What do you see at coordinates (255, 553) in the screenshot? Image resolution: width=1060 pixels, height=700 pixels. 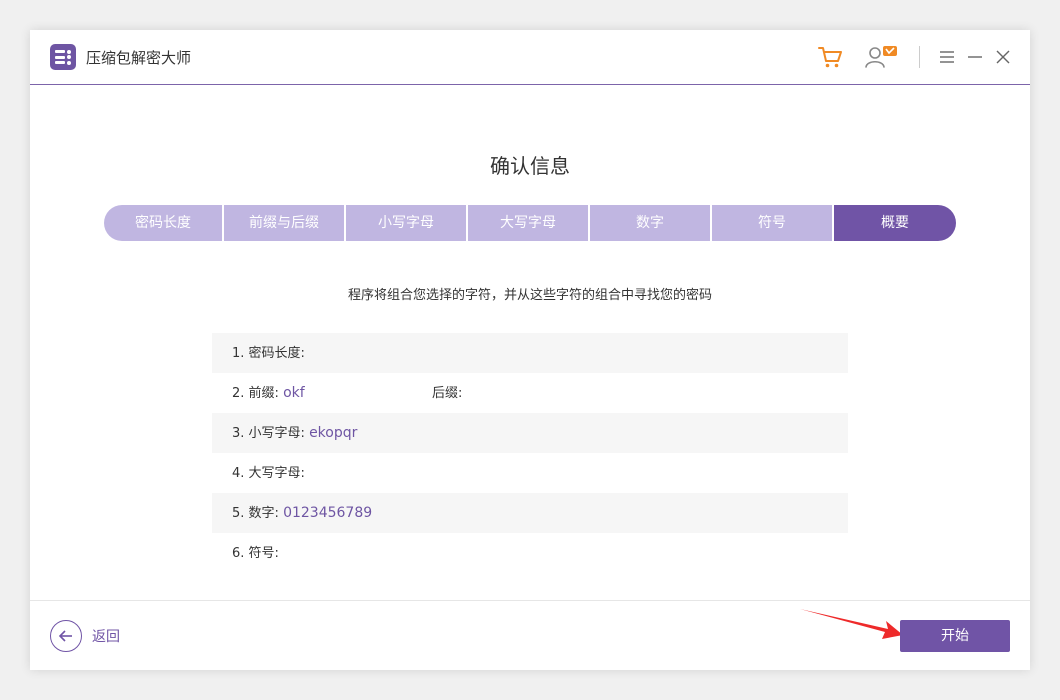 I see `symbols-label: 6. 符号:` at bounding box center [255, 553].